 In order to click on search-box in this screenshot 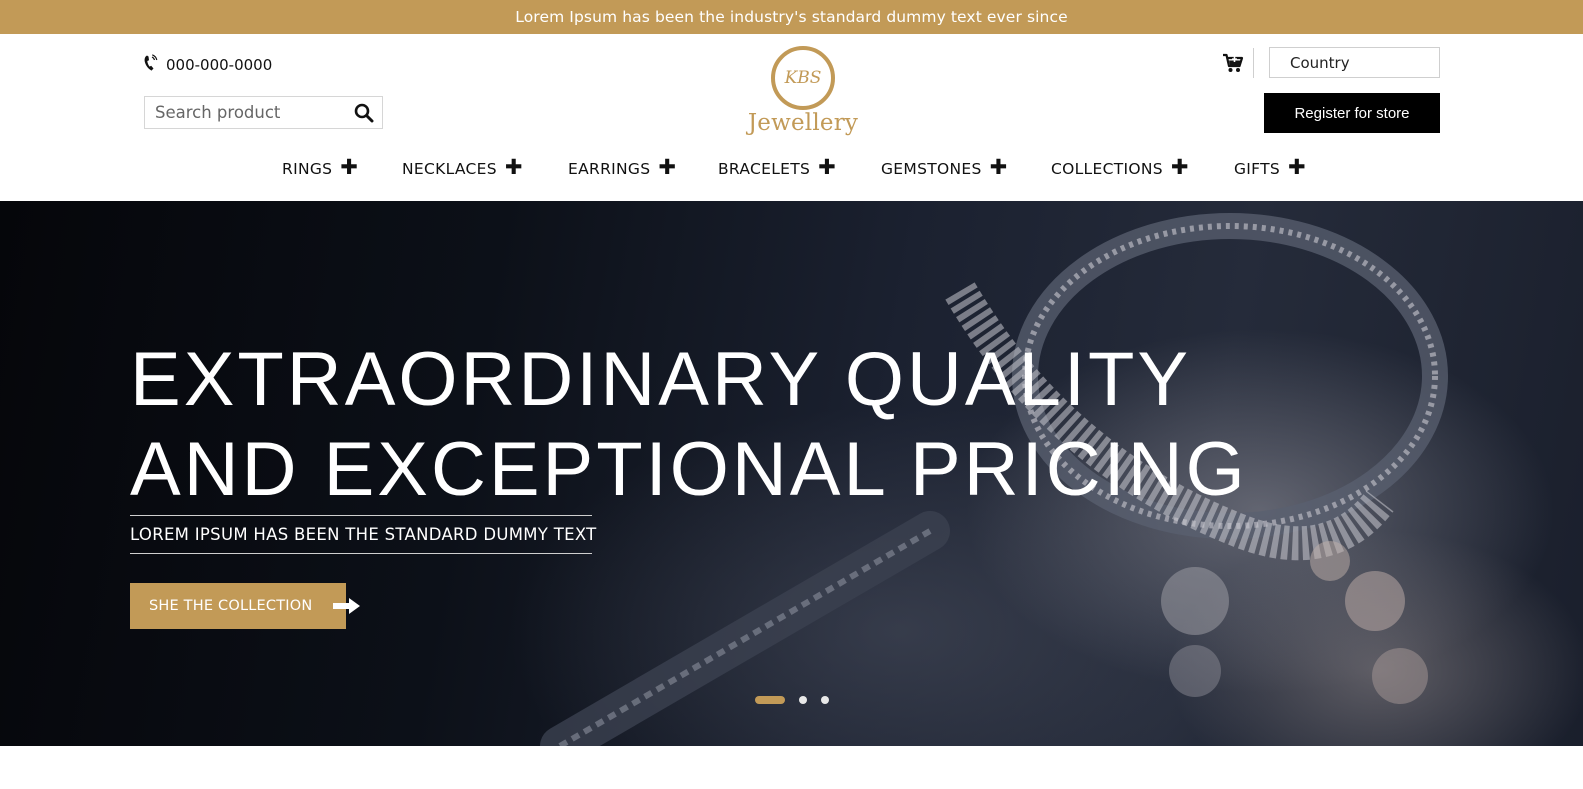, I will do `click(263, 112)`.